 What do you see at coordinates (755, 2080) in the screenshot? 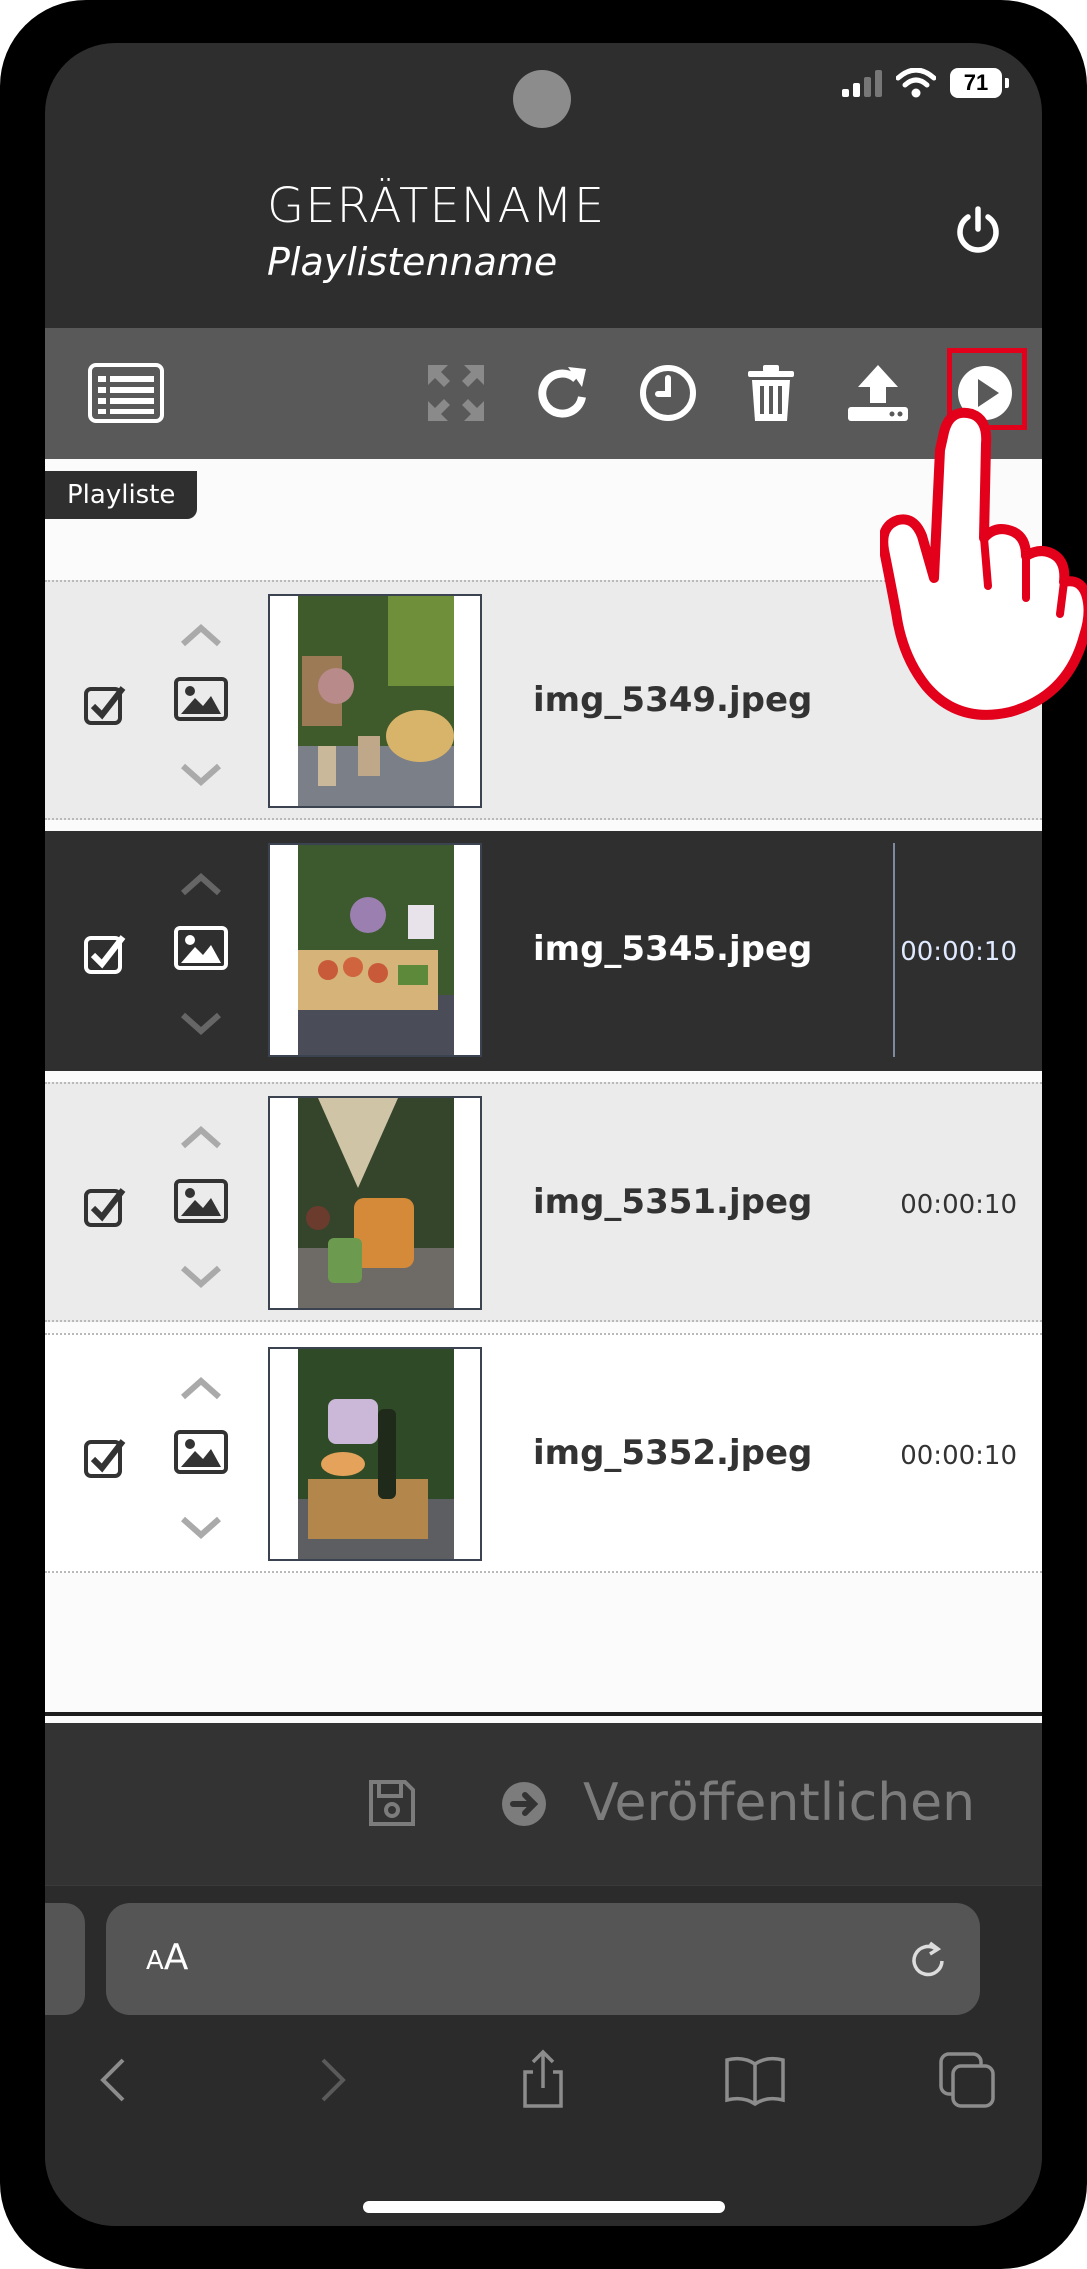
I see `bookmarks-icon` at bounding box center [755, 2080].